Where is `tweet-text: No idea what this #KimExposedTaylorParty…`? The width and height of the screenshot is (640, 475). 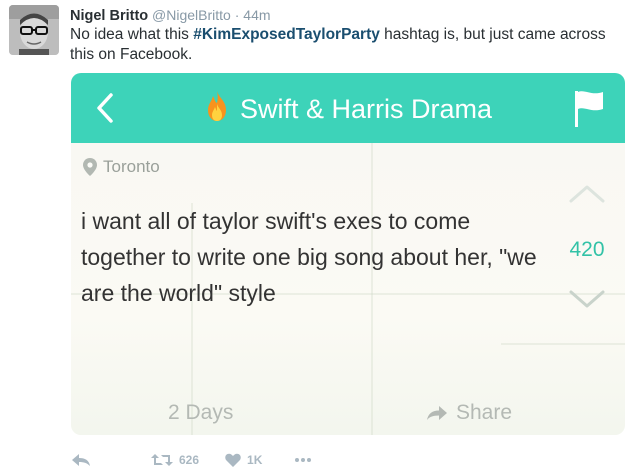 tweet-text: No idea what this #KimExposedTaylorParty… is located at coordinates (350, 45).